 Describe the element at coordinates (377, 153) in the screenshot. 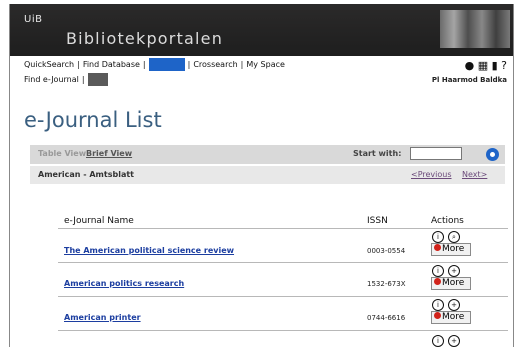

I see `start-with-label: Start with:` at that location.